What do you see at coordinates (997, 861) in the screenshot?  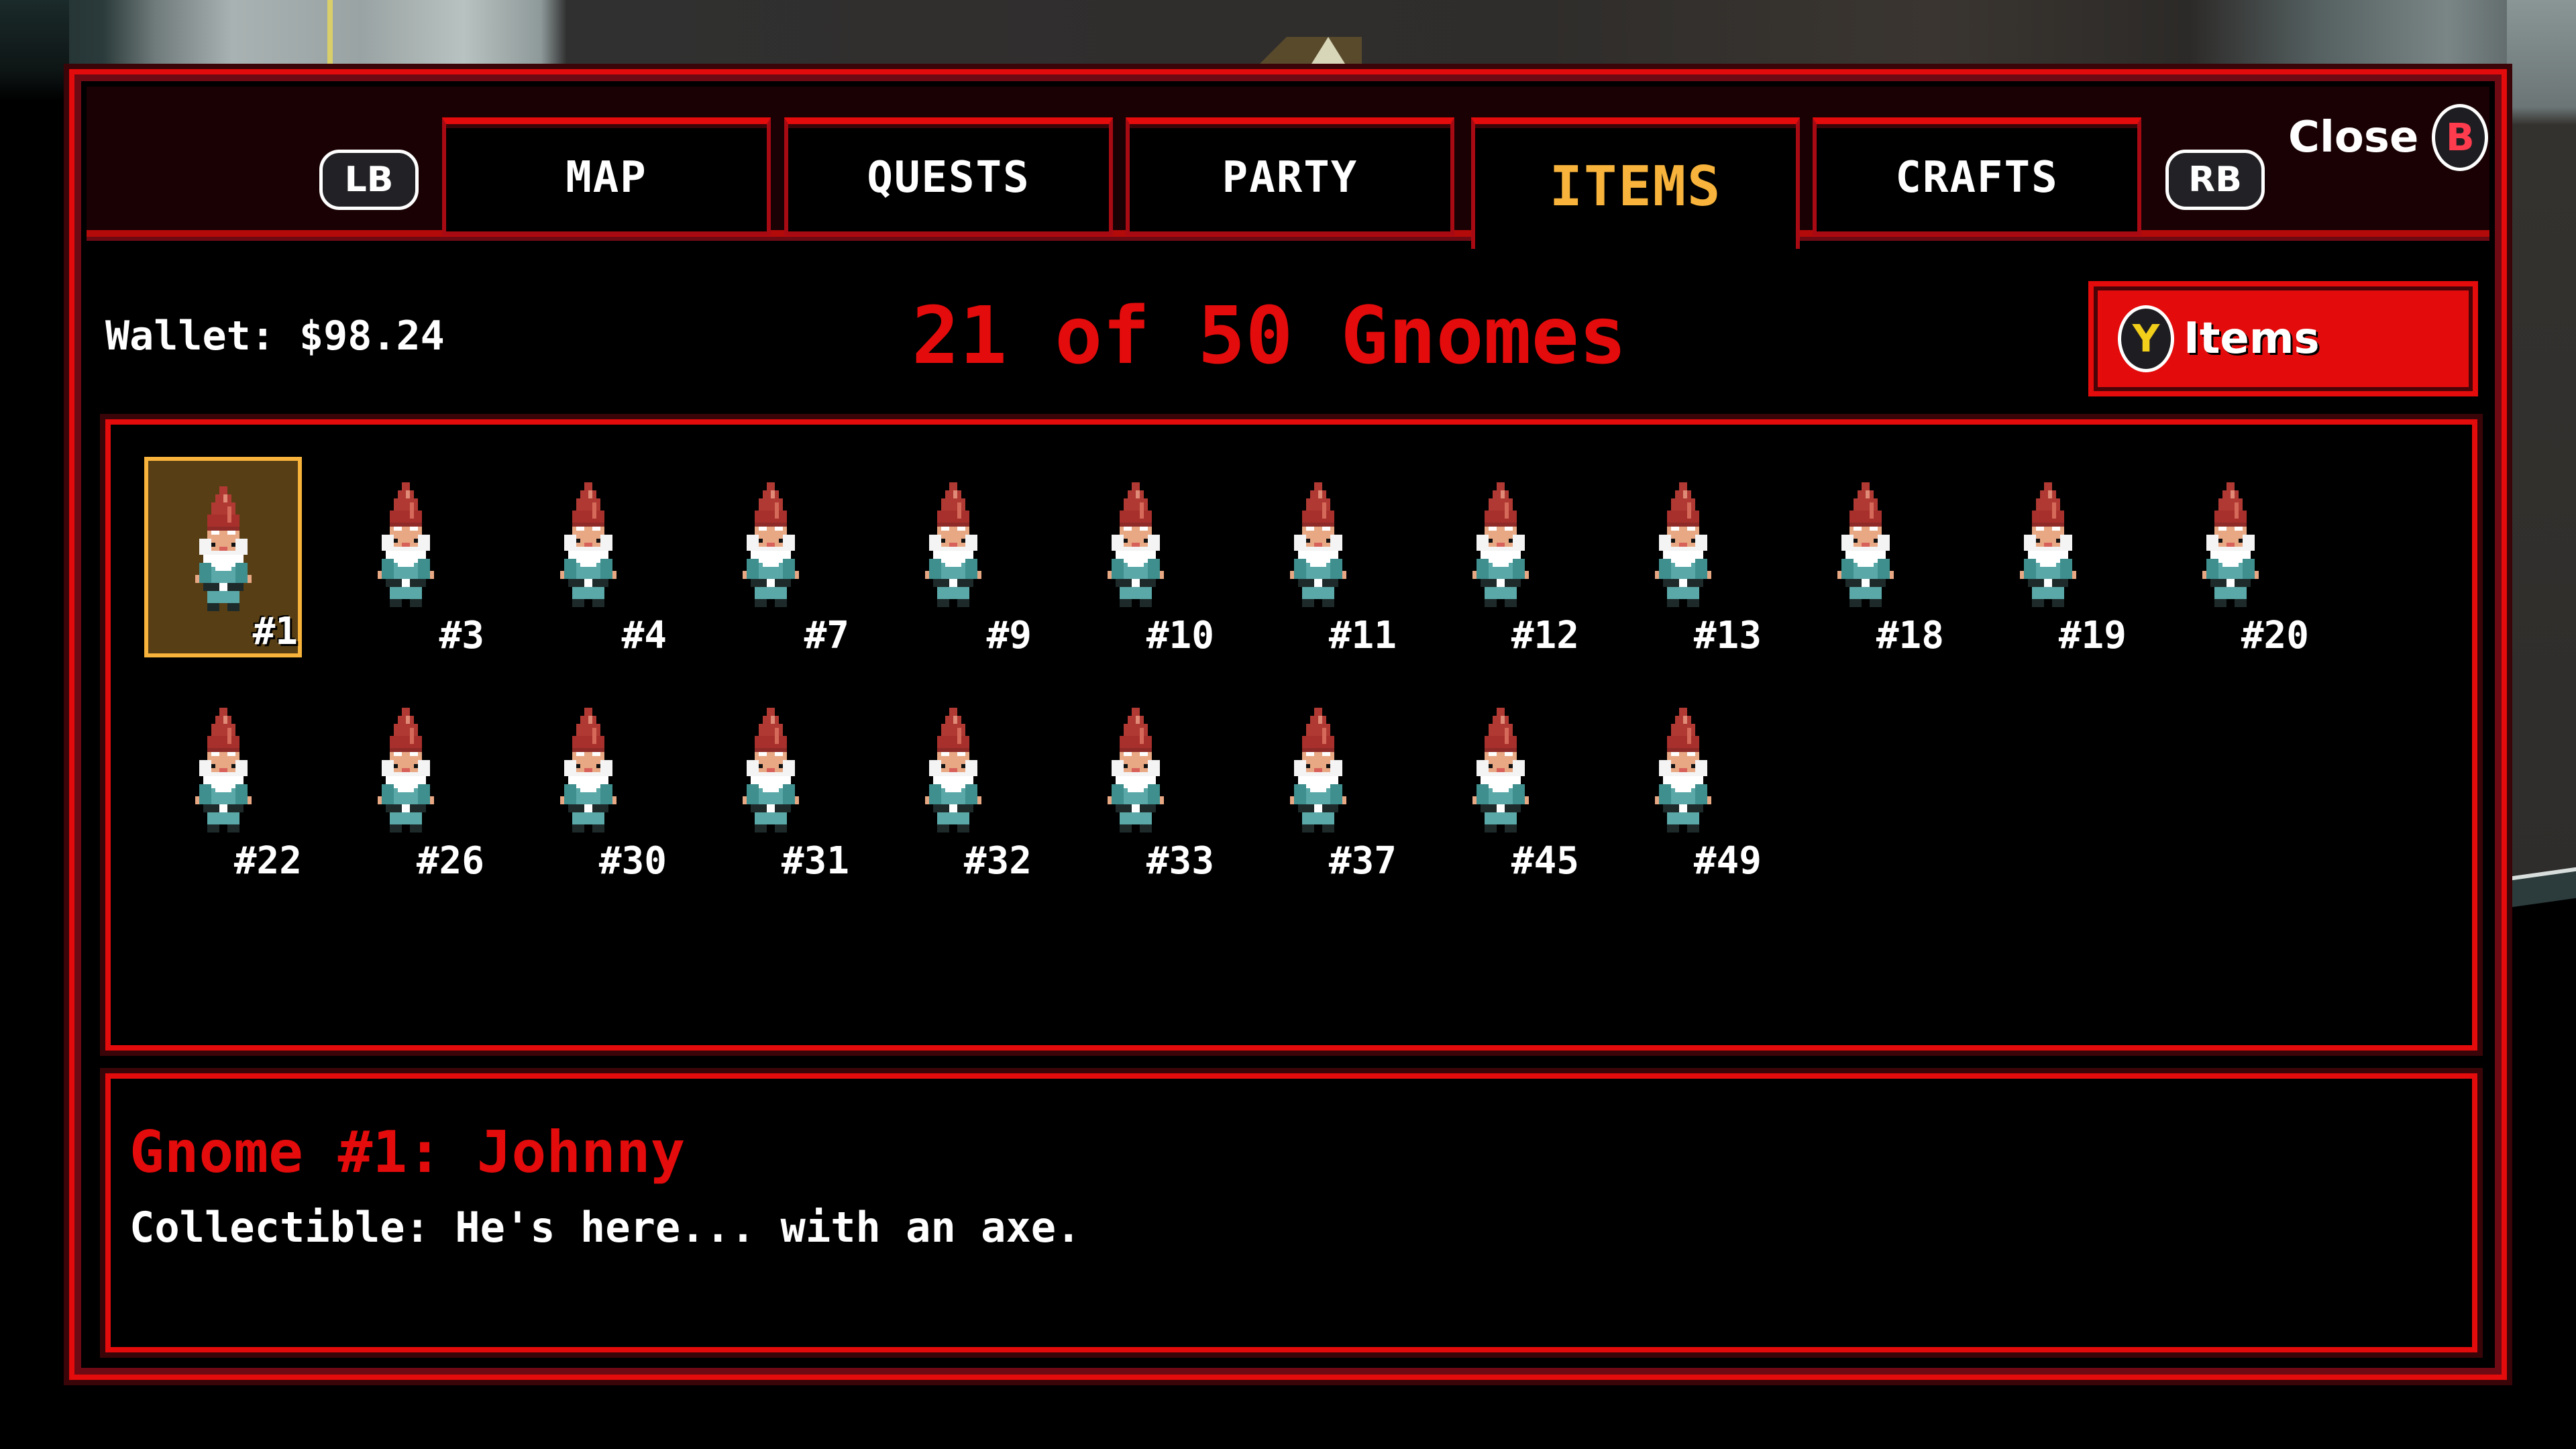 I see `gnome-number: #32` at bounding box center [997, 861].